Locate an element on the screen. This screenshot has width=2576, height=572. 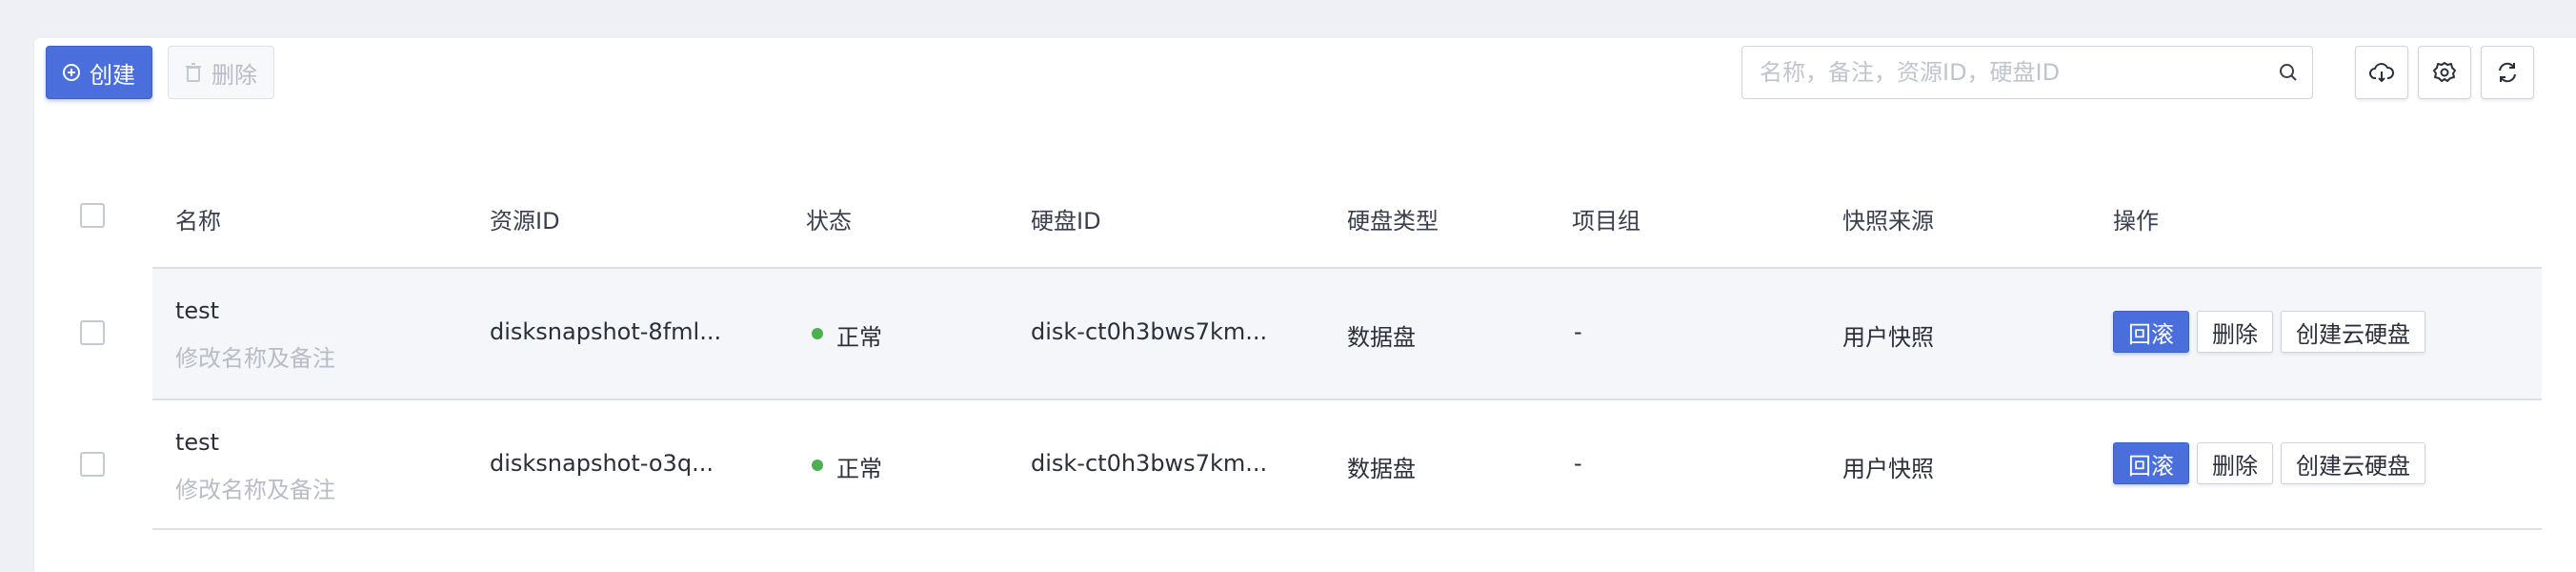
select-all-checkbox is located at coordinates (92, 215).